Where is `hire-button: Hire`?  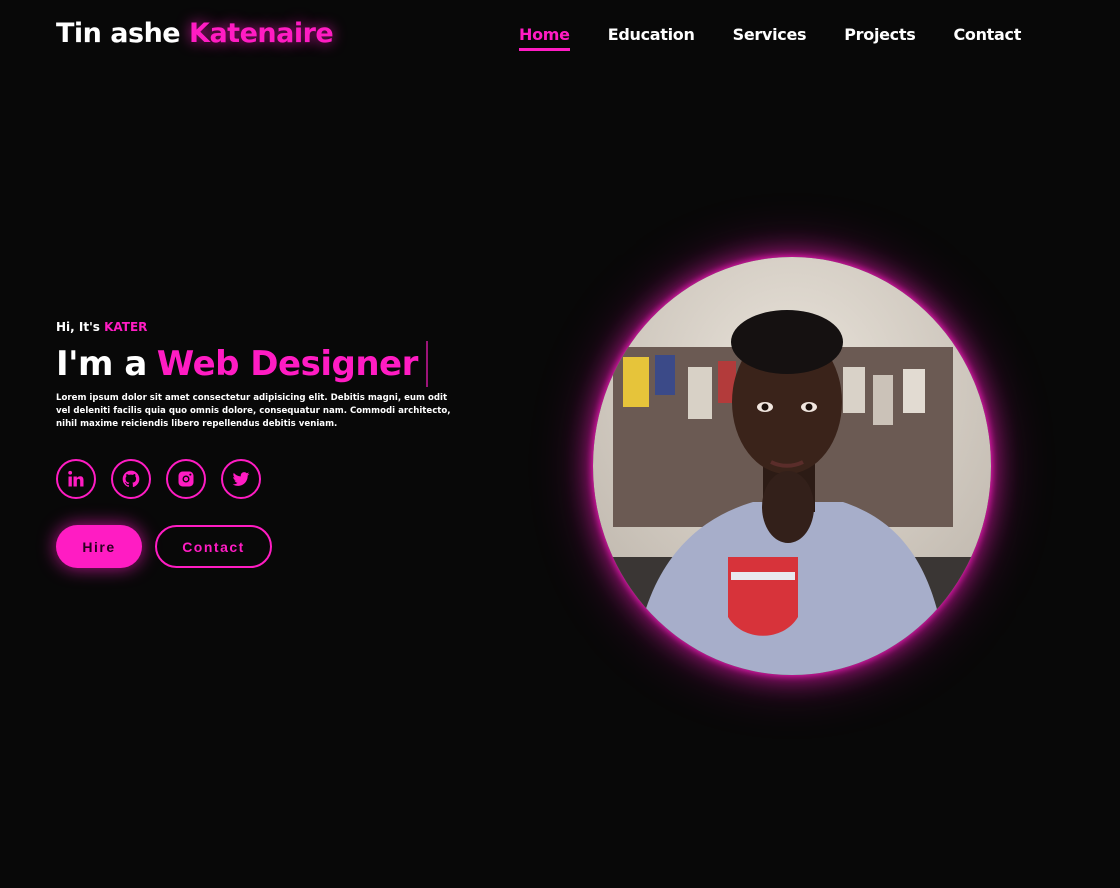
hire-button: Hire is located at coordinates (99, 546).